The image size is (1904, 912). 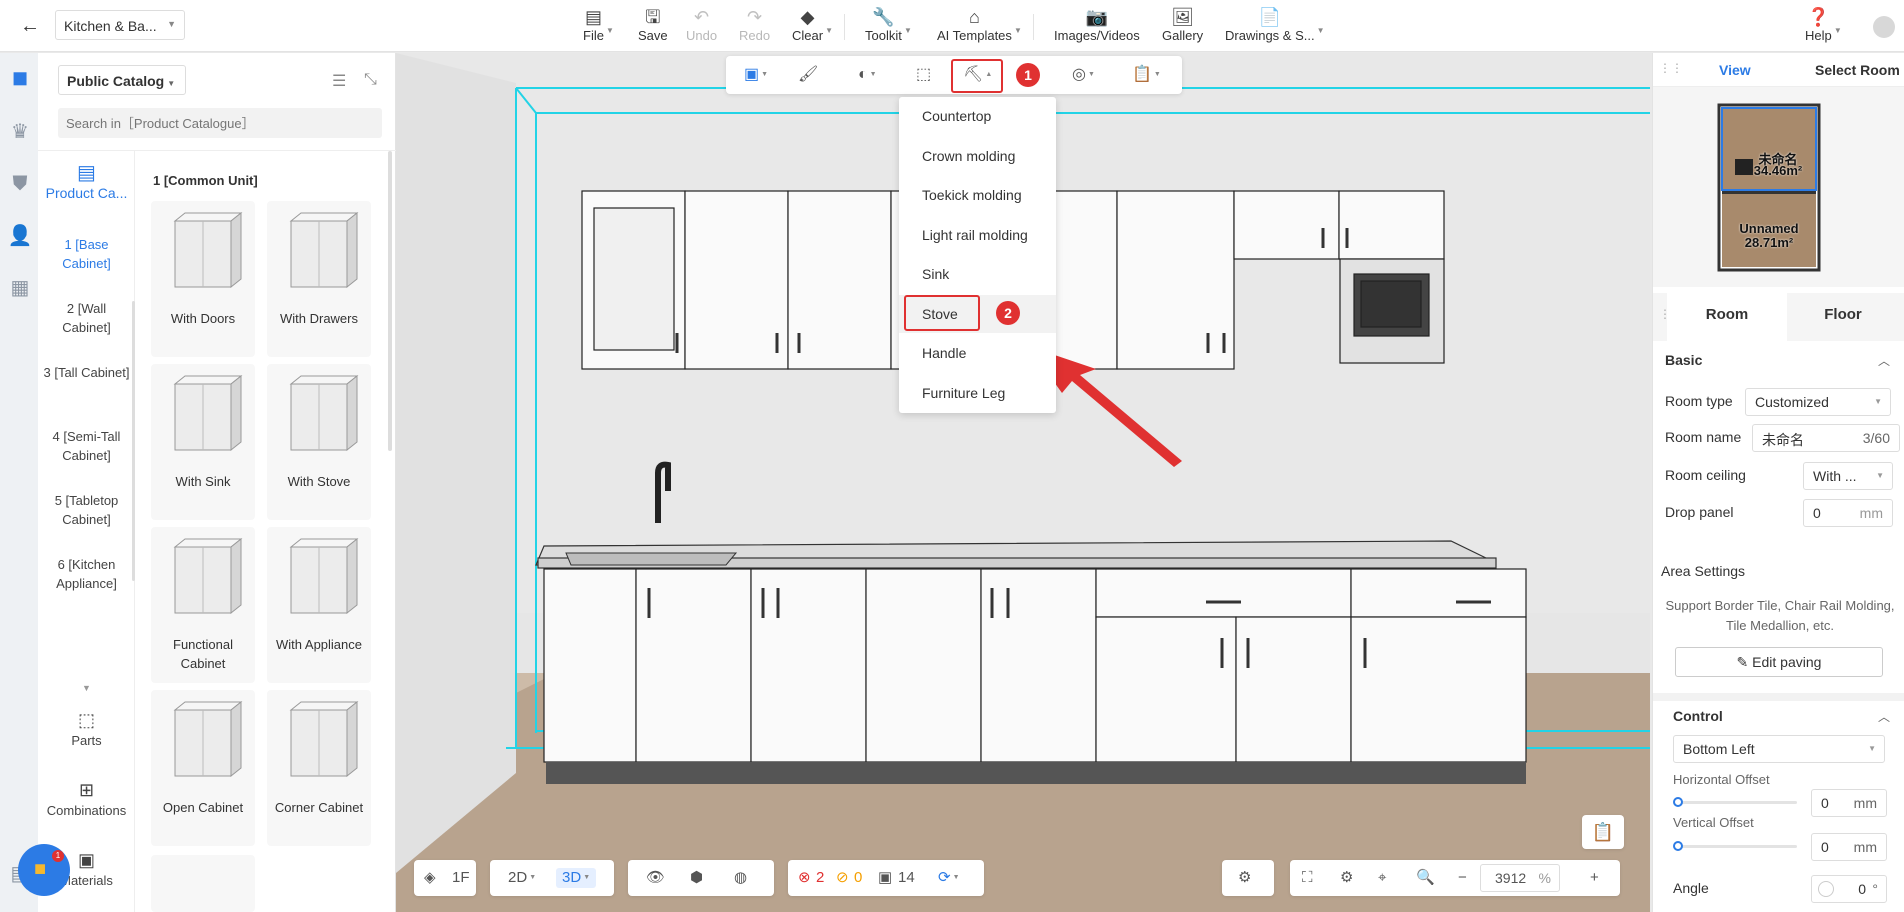 I want to click on category-item: 1 [Base Cabinet], so click(x=86, y=265).